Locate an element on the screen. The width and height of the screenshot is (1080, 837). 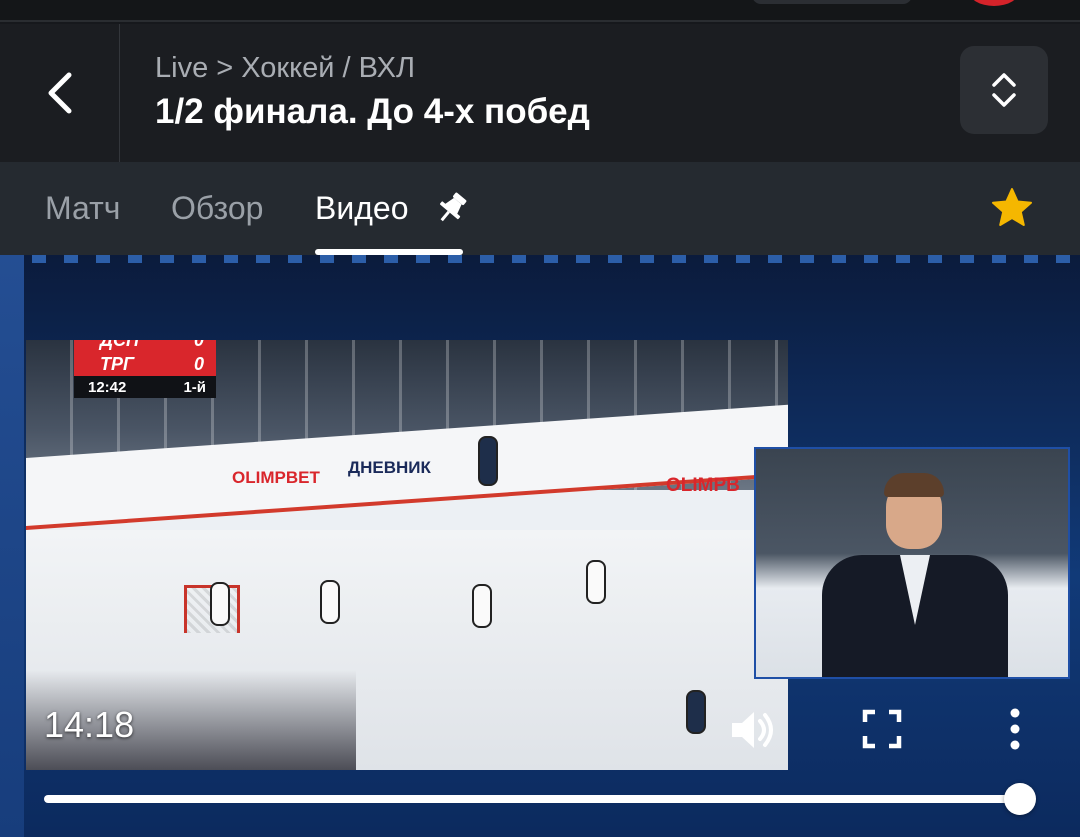
away-score: 0 is located at coordinates (198, 363).